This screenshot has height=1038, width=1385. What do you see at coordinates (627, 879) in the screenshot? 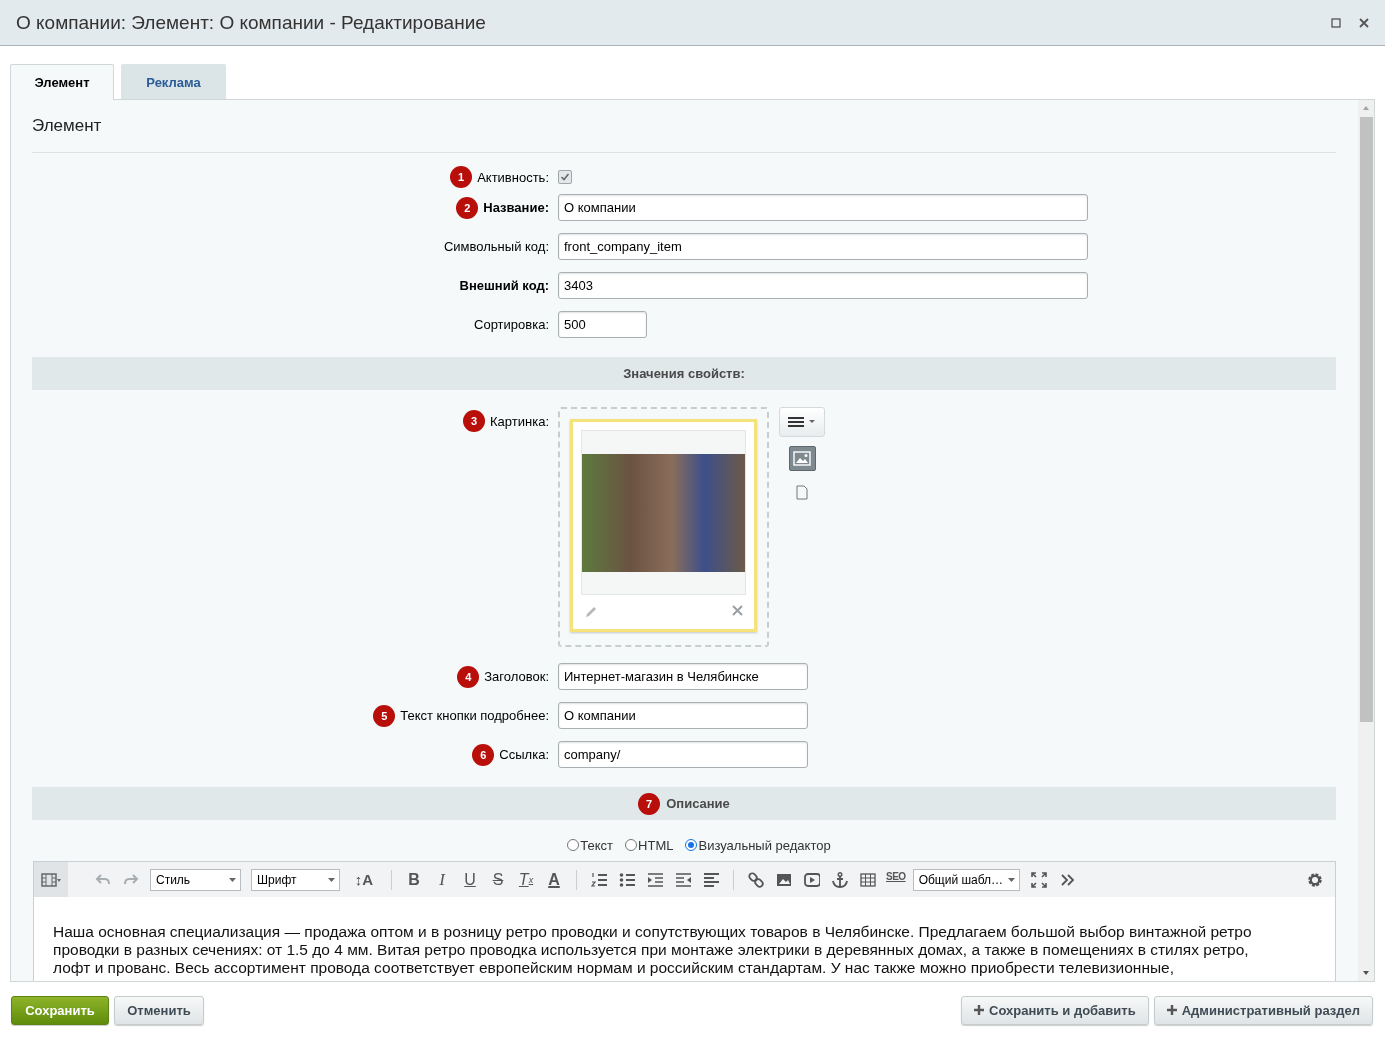
I see `bullet-list-icon` at bounding box center [627, 879].